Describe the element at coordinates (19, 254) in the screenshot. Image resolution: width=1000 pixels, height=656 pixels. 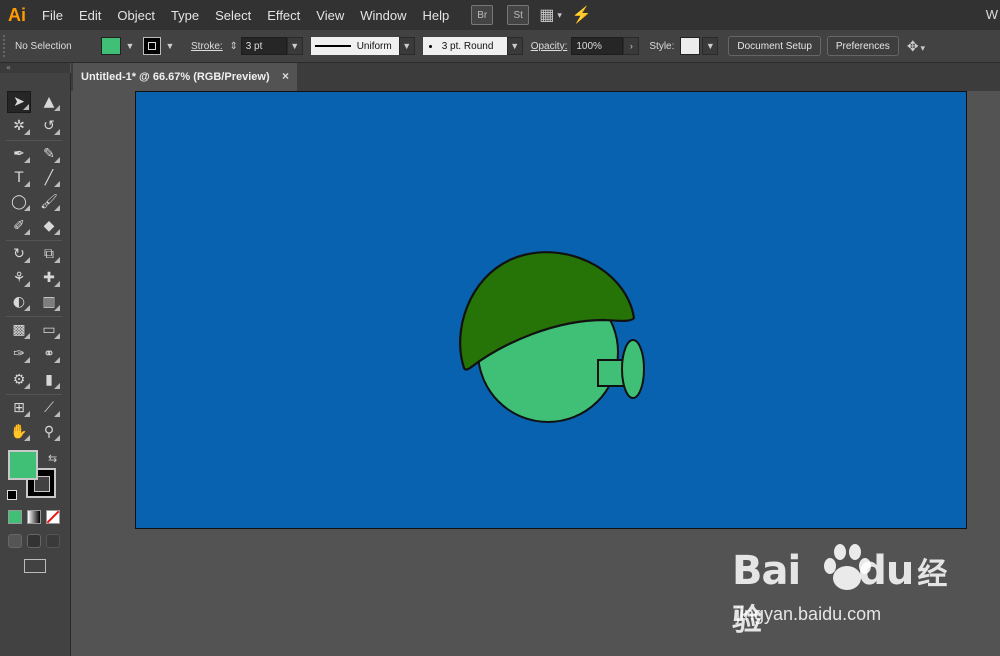
I see `rotate-tool-icon: ↻` at that location.